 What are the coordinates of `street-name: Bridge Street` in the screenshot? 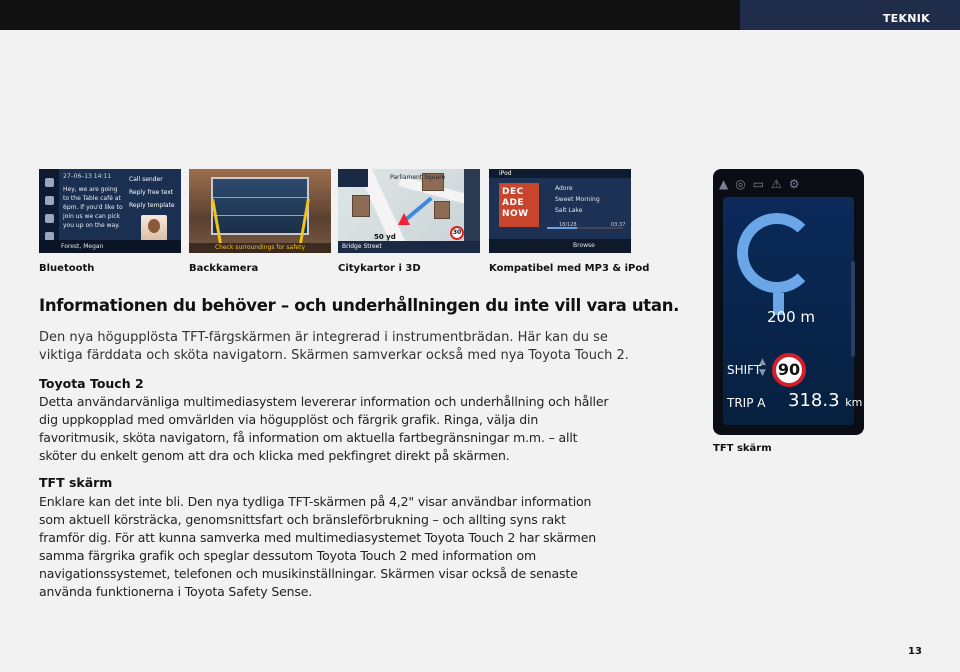 It's located at (409, 247).